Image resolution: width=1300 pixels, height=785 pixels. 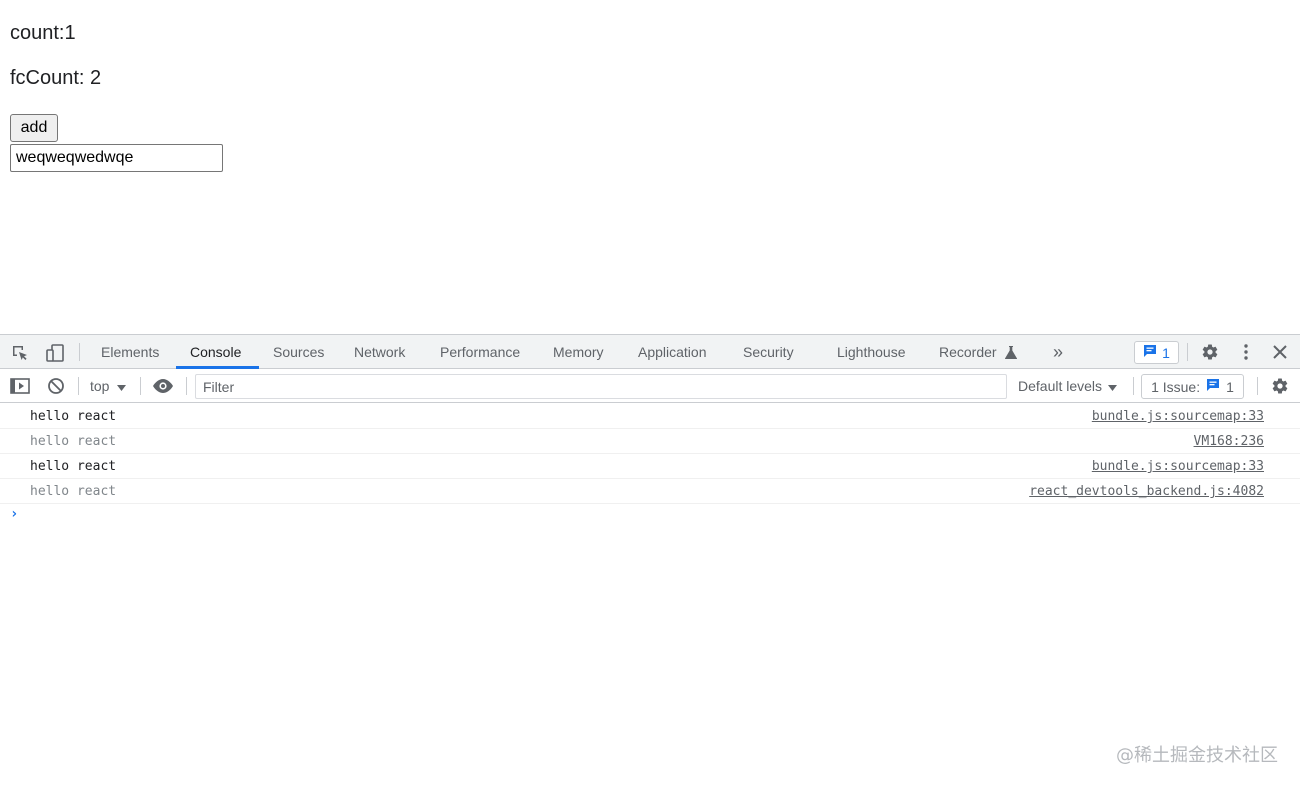 I want to click on tab-console: Console, so click(x=215, y=352).